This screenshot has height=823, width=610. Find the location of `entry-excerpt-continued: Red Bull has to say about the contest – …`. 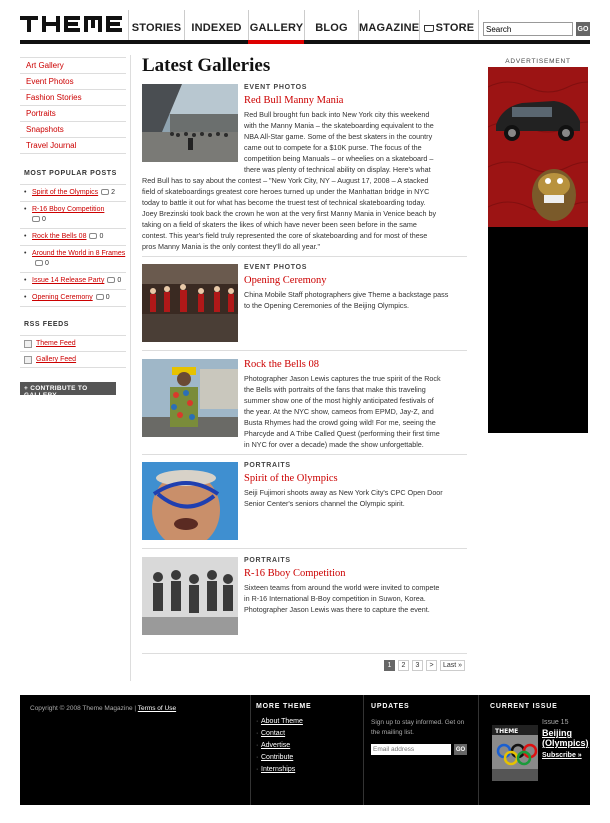

entry-excerpt-continued: Red Bull has to say about the contest – … is located at coordinates (304, 213).